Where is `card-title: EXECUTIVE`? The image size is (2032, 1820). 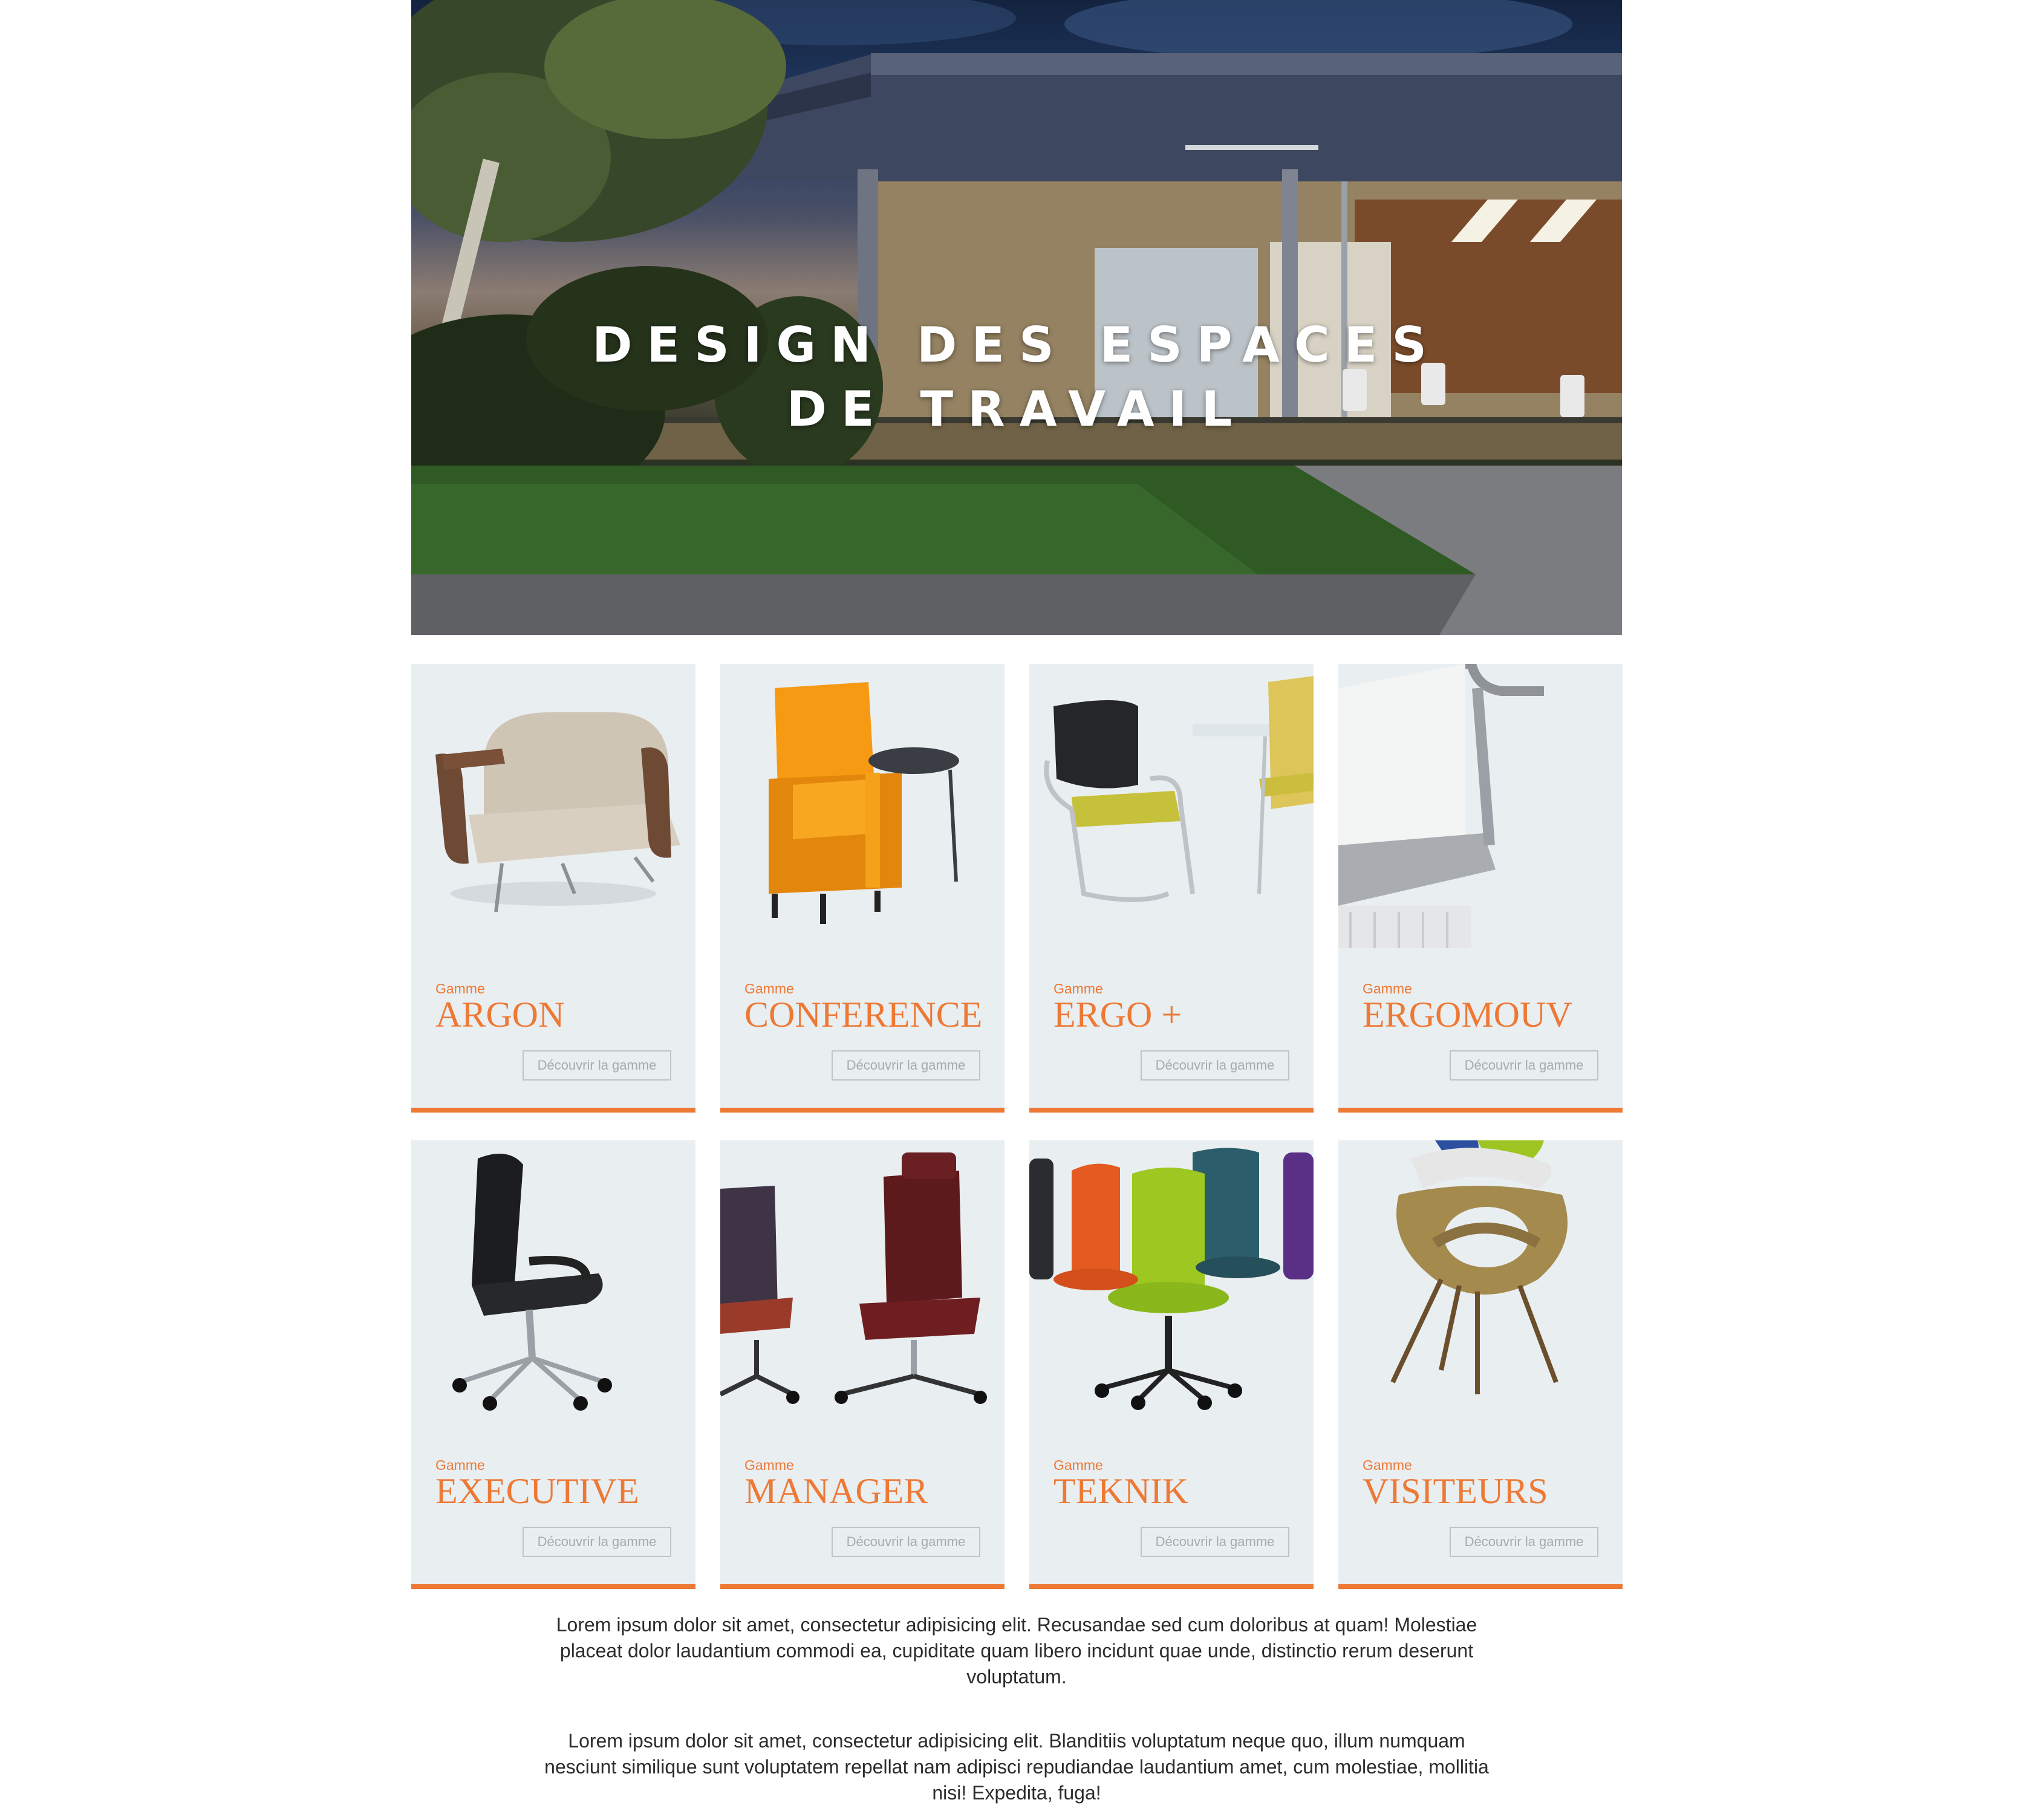
card-title: EXECUTIVE is located at coordinates (537, 1491).